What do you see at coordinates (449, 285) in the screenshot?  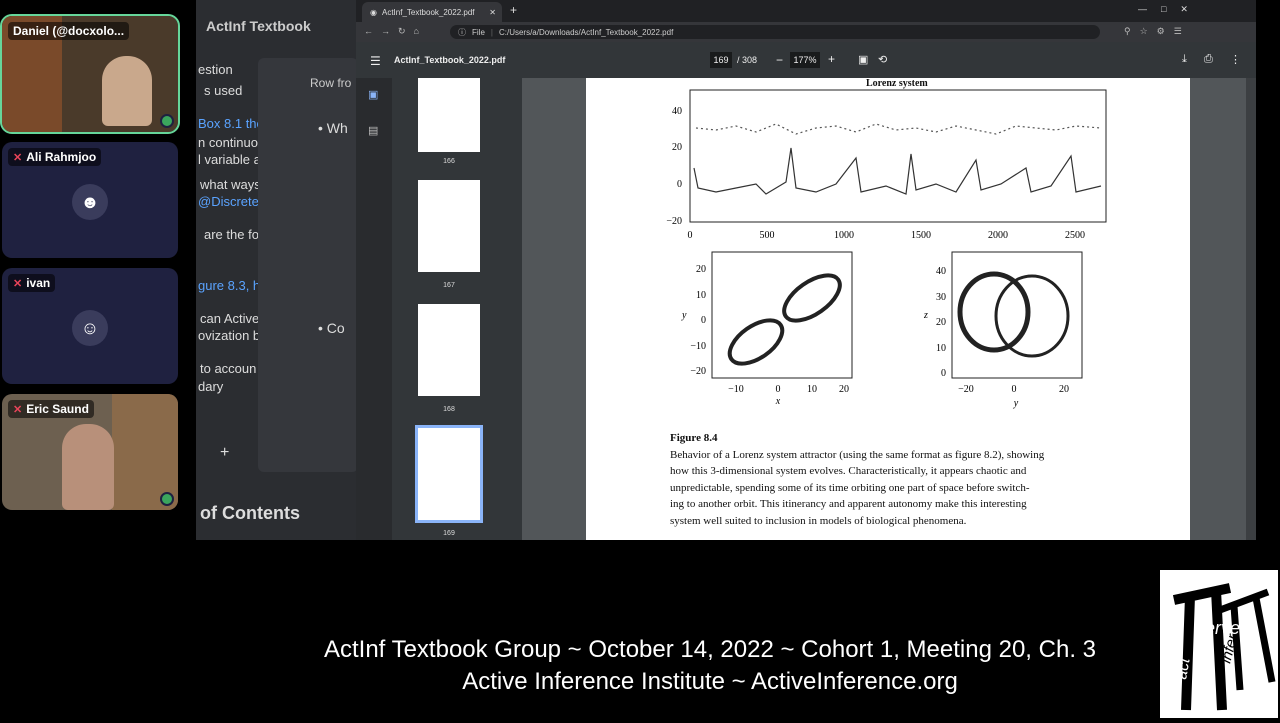 I see `thumbnail-label: 167` at bounding box center [449, 285].